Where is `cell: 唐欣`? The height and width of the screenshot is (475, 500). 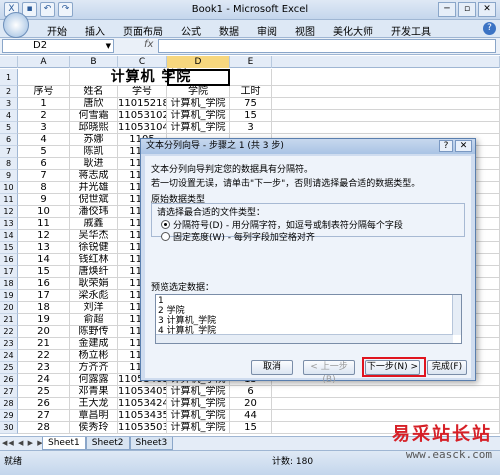
cell: 唐欣 is located at coordinates (94, 104).